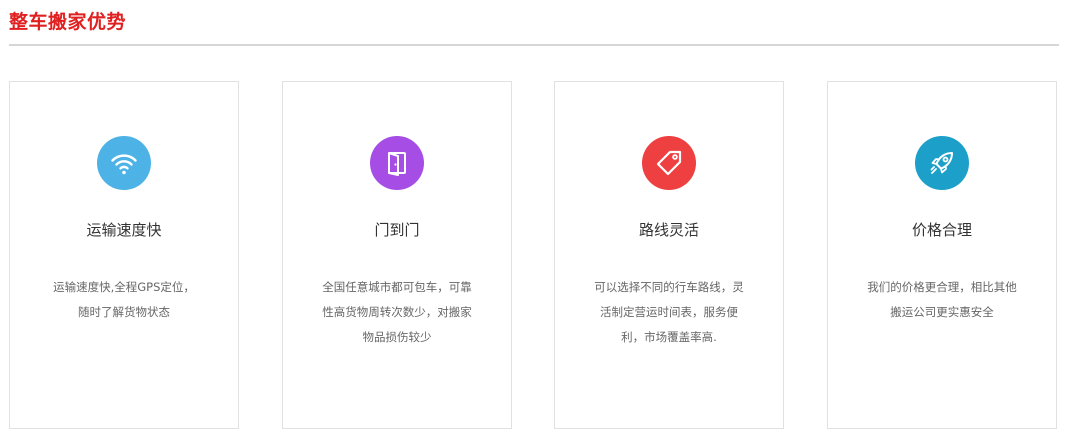 The width and height of the screenshot is (1073, 445). I want to click on description-line: 物品损伤较少, so click(397, 337).